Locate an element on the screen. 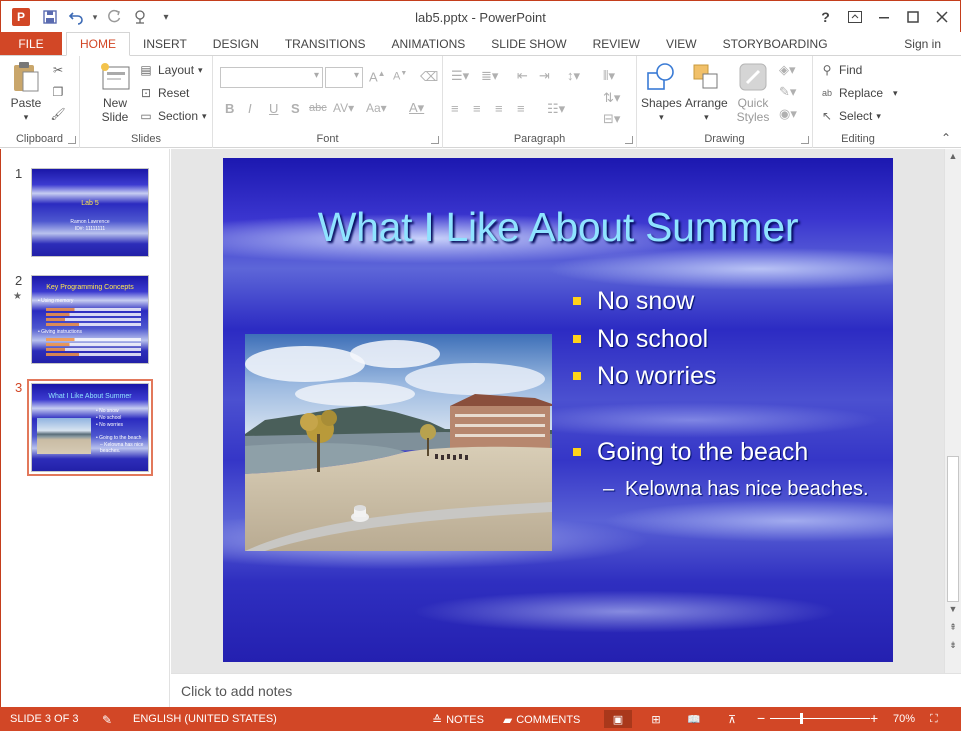  replace-button: ab Replace ▾ is located at coordinates (858, 93).